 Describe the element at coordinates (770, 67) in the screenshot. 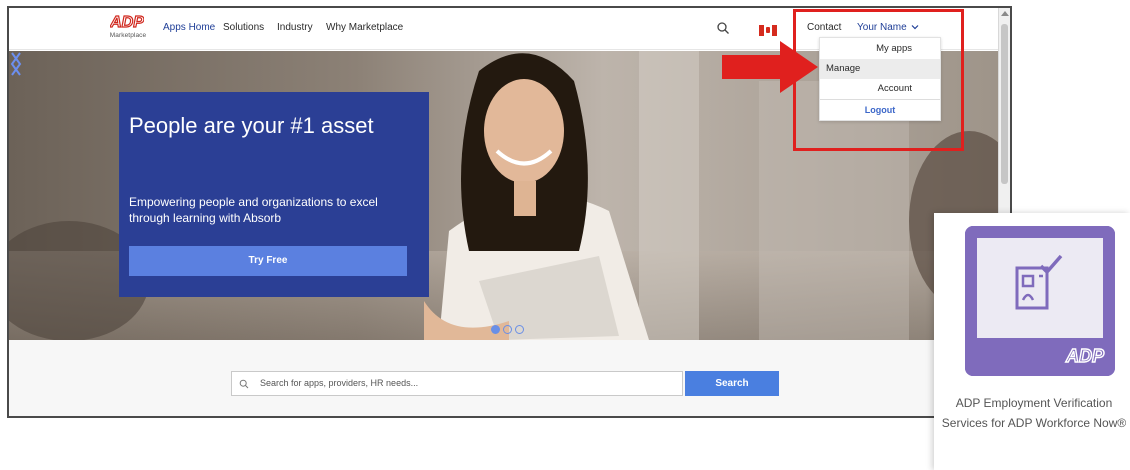

I see `red-arrow-icon` at that location.